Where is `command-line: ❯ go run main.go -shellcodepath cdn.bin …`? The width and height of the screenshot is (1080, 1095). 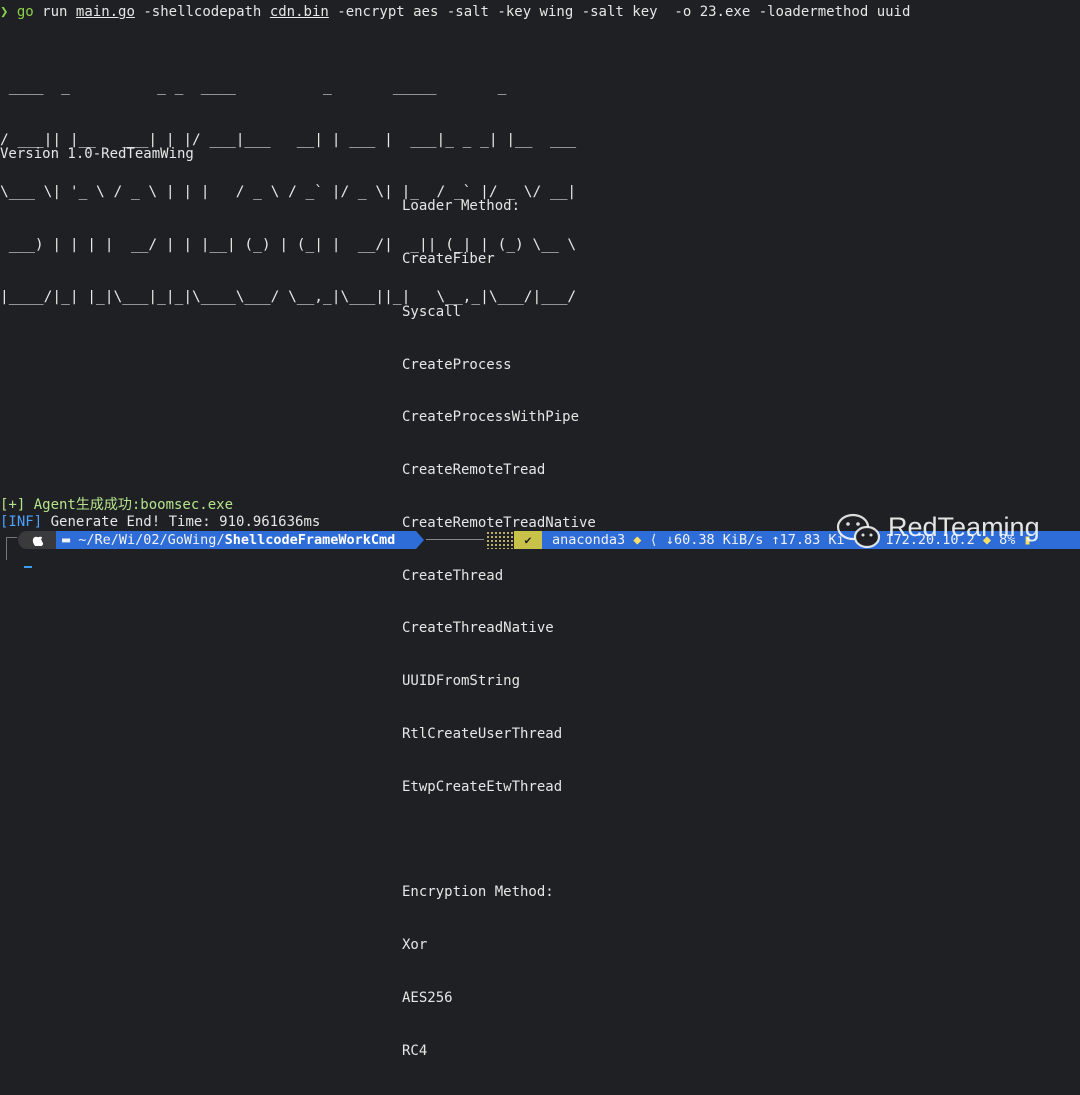
command-line: ❯ go run main.go -shellcodepath cdn.bin … is located at coordinates (455, 13).